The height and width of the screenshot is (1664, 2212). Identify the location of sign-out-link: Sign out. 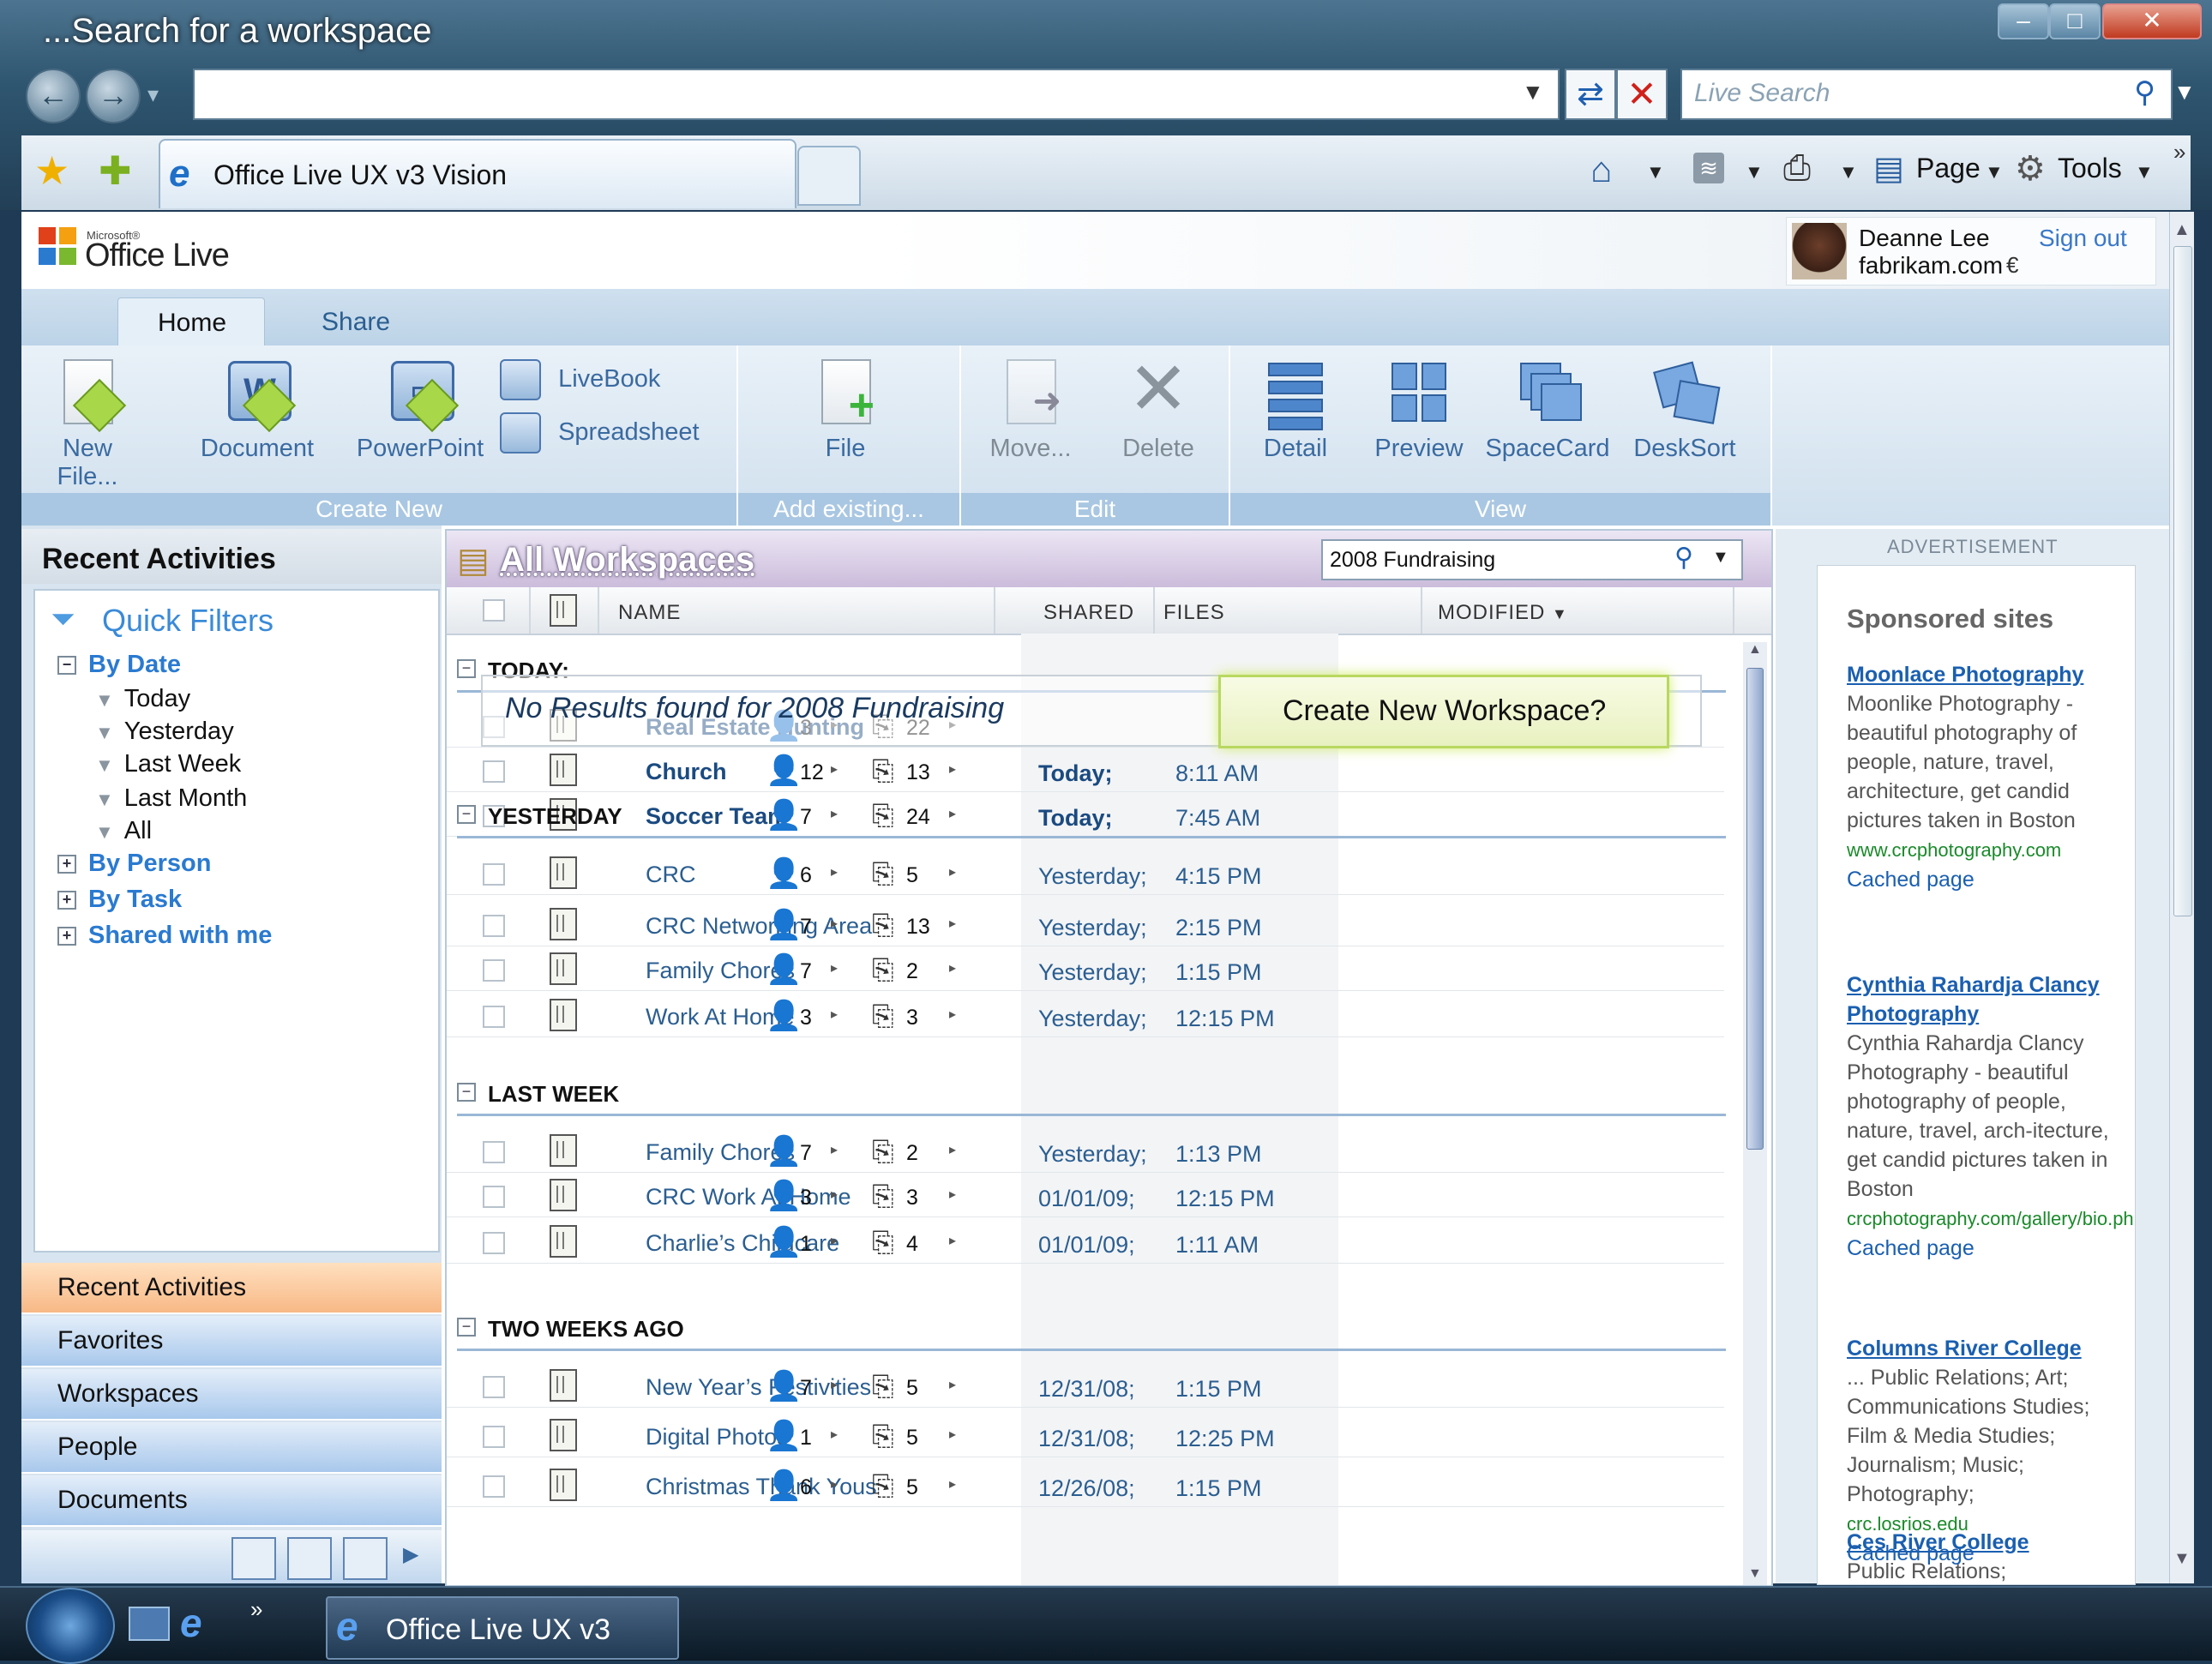
(2083, 239).